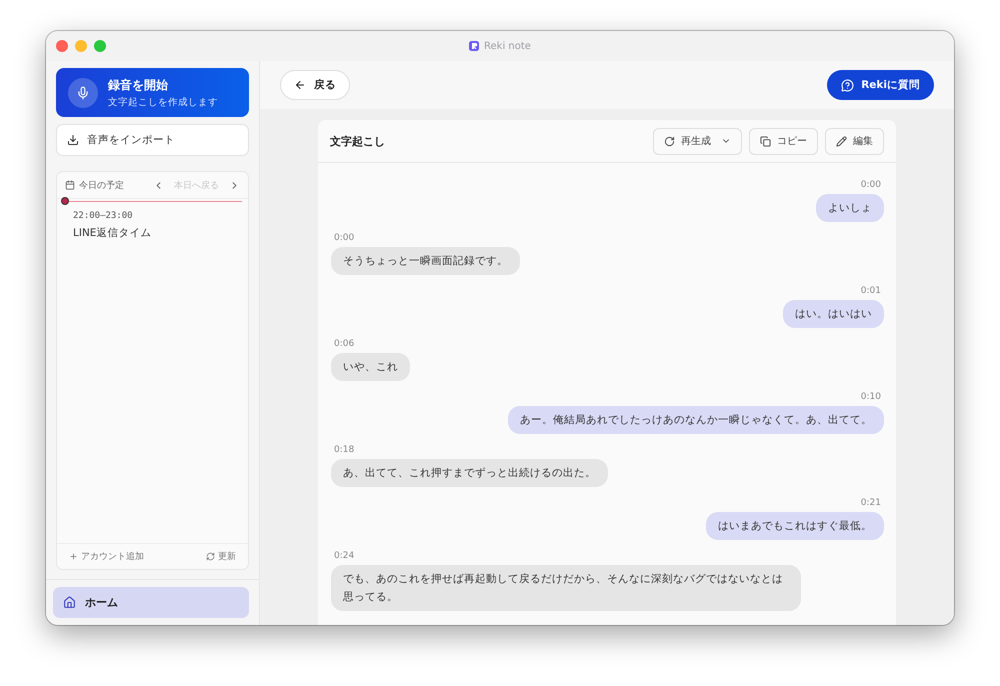  Describe the element at coordinates (344, 344) in the screenshot. I see `message-time: 0:06` at that location.